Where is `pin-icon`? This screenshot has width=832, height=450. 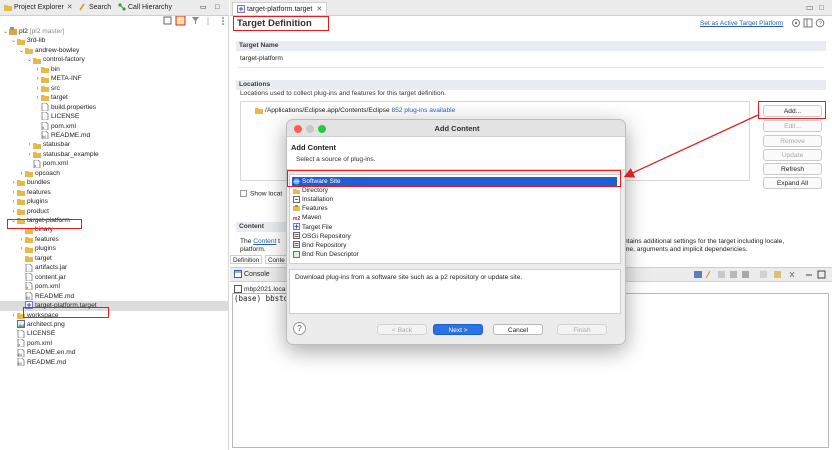
pin-icon is located at coordinates (708, 274).